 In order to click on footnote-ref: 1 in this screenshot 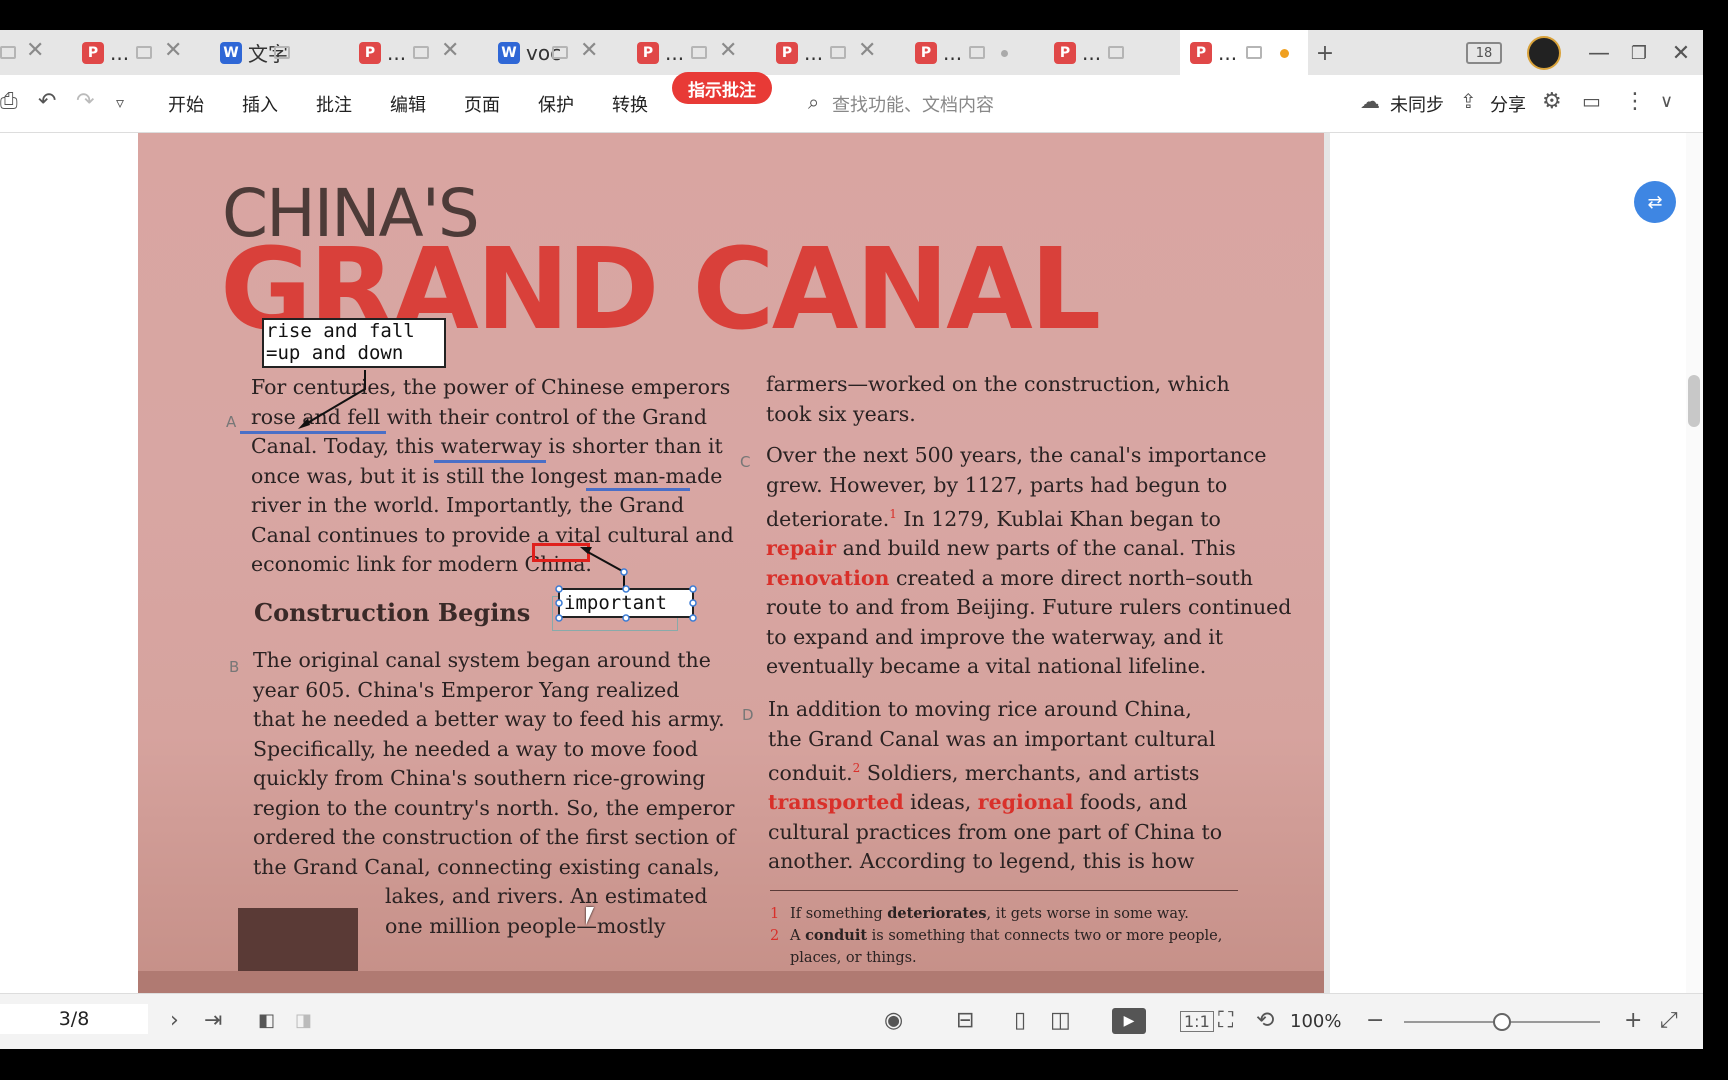, I will do `click(893, 514)`.